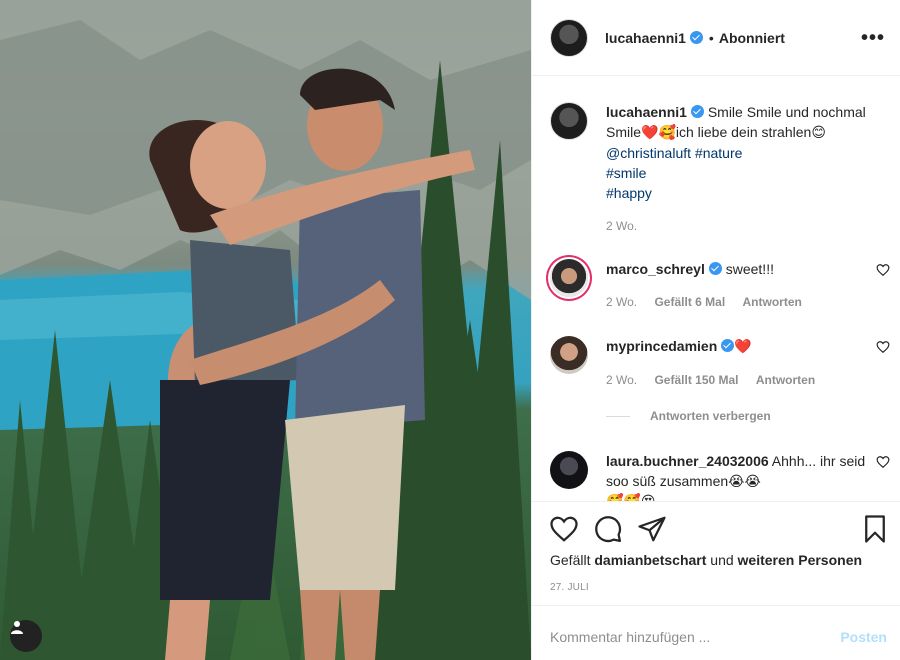  What do you see at coordinates (696, 380) in the screenshot?
I see `comment-likes: Gefällt 150 Mal` at bounding box center [696, 380].